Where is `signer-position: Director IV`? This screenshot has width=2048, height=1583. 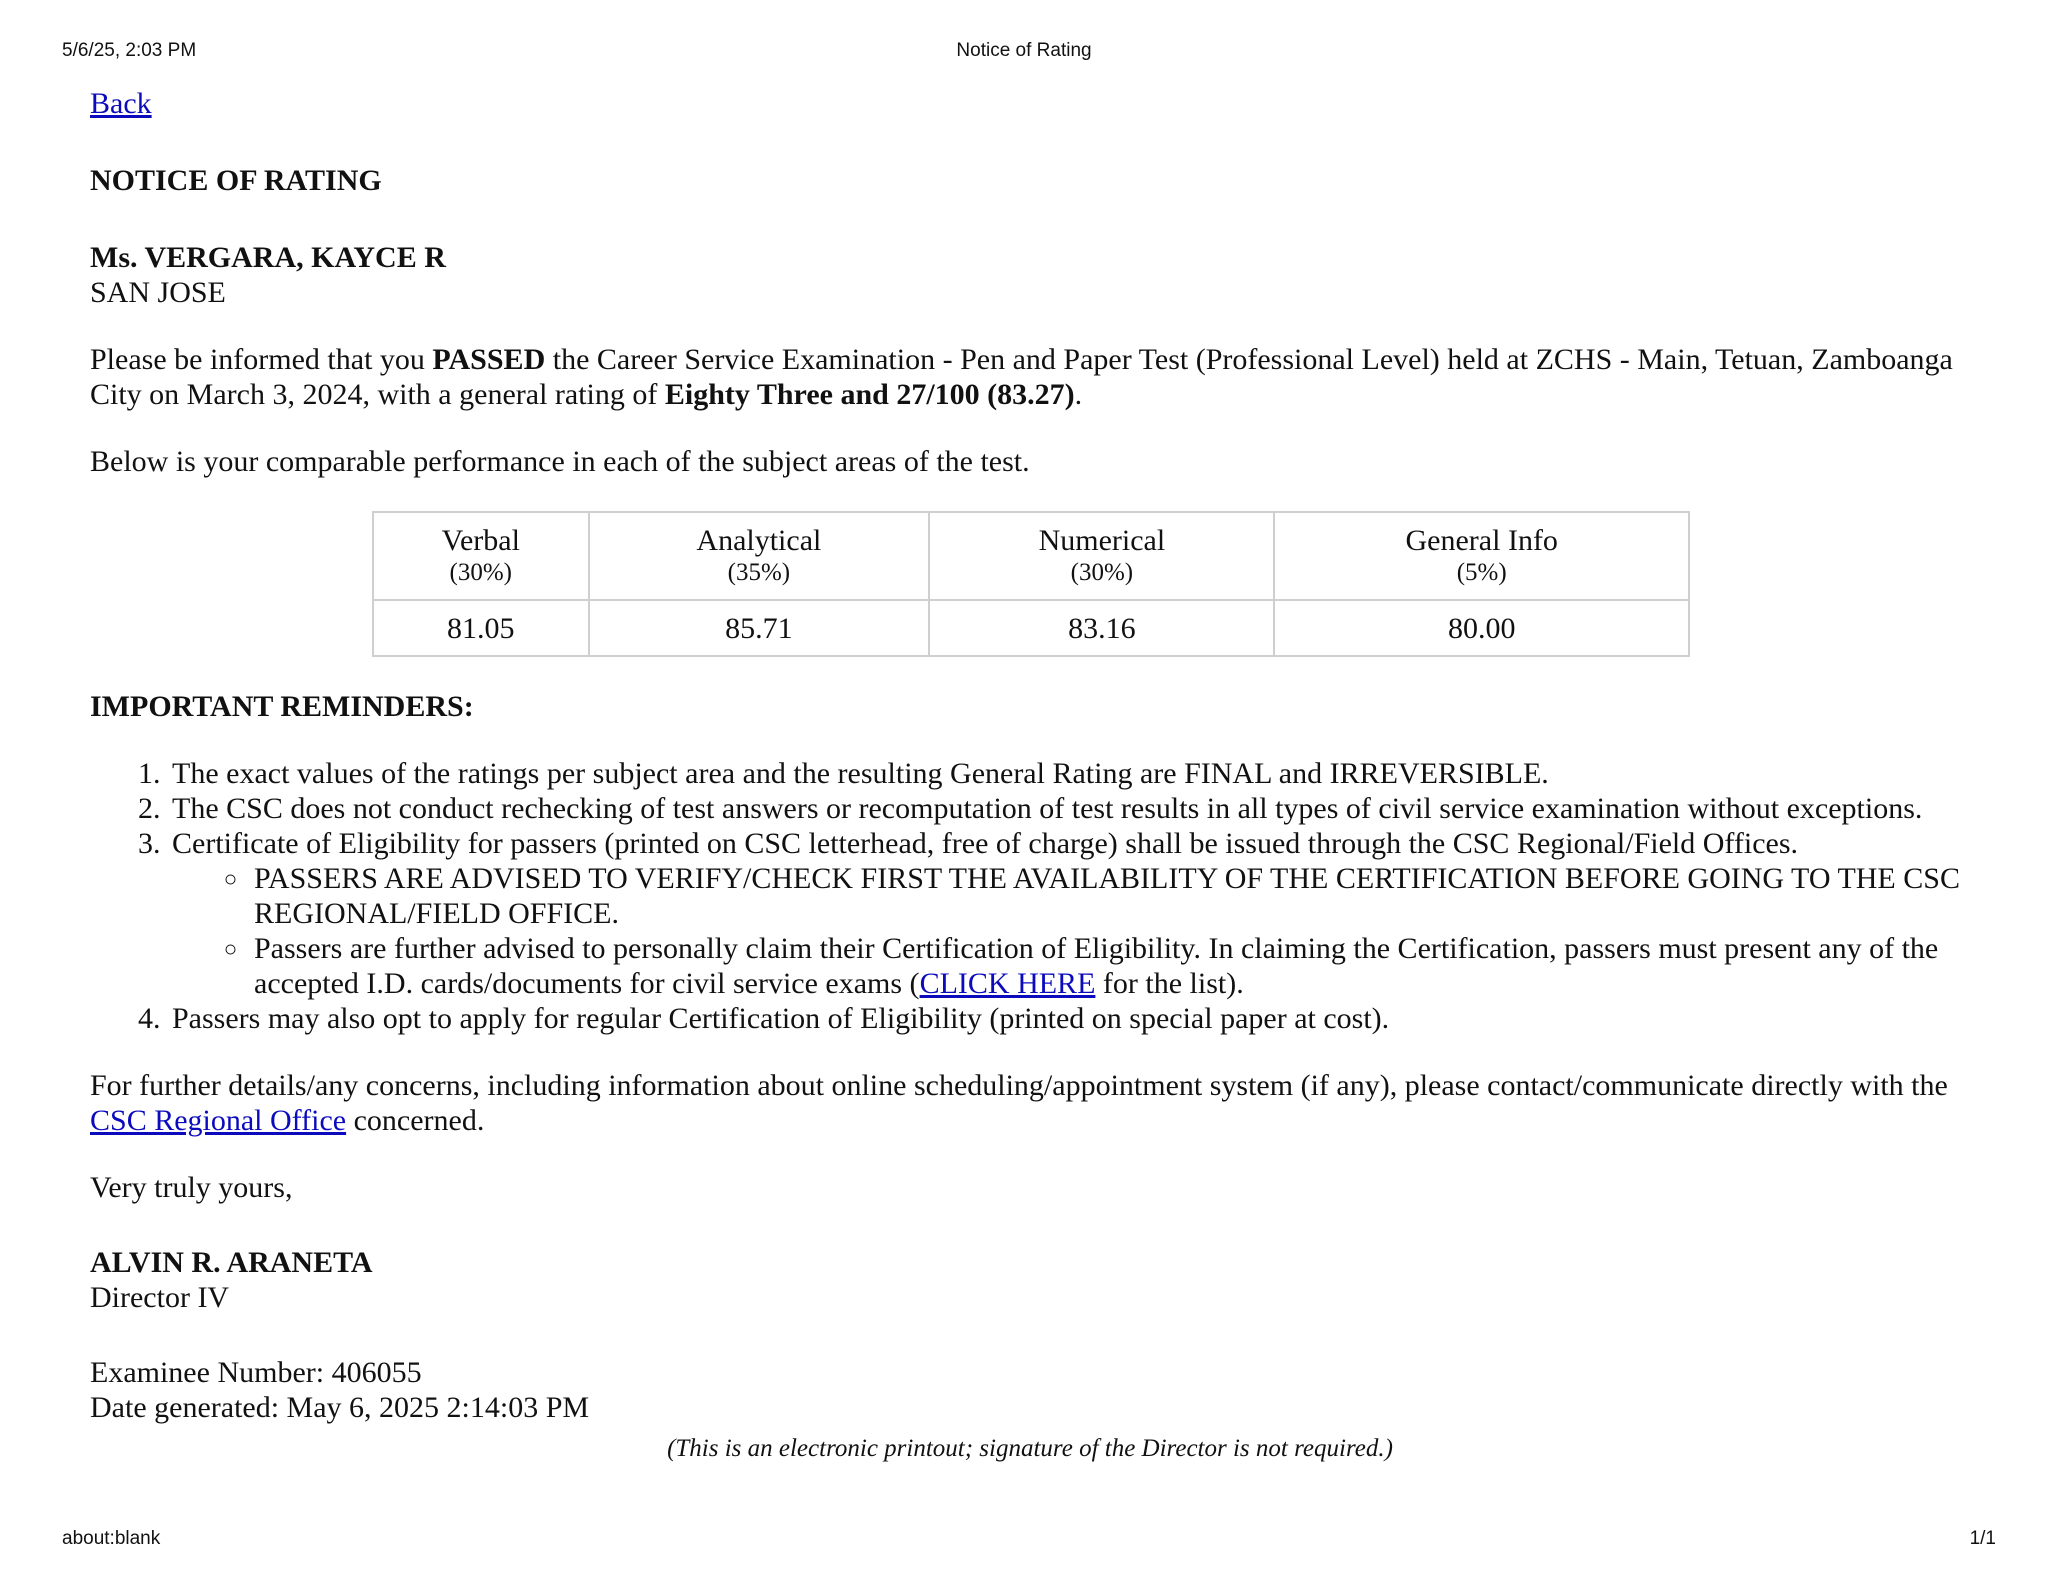 signer-position: Director IV is located at coordinates (160, 1297).